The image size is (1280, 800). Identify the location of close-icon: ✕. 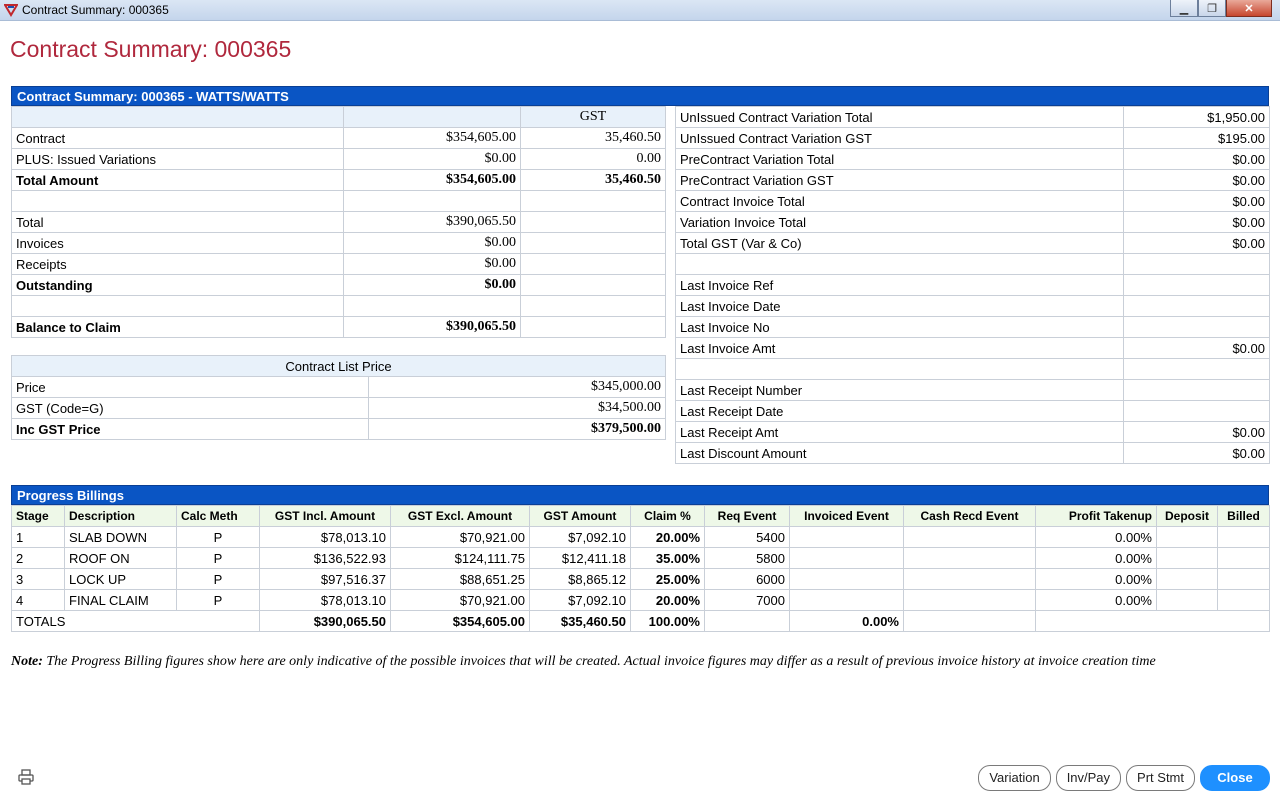
(1249, 8).